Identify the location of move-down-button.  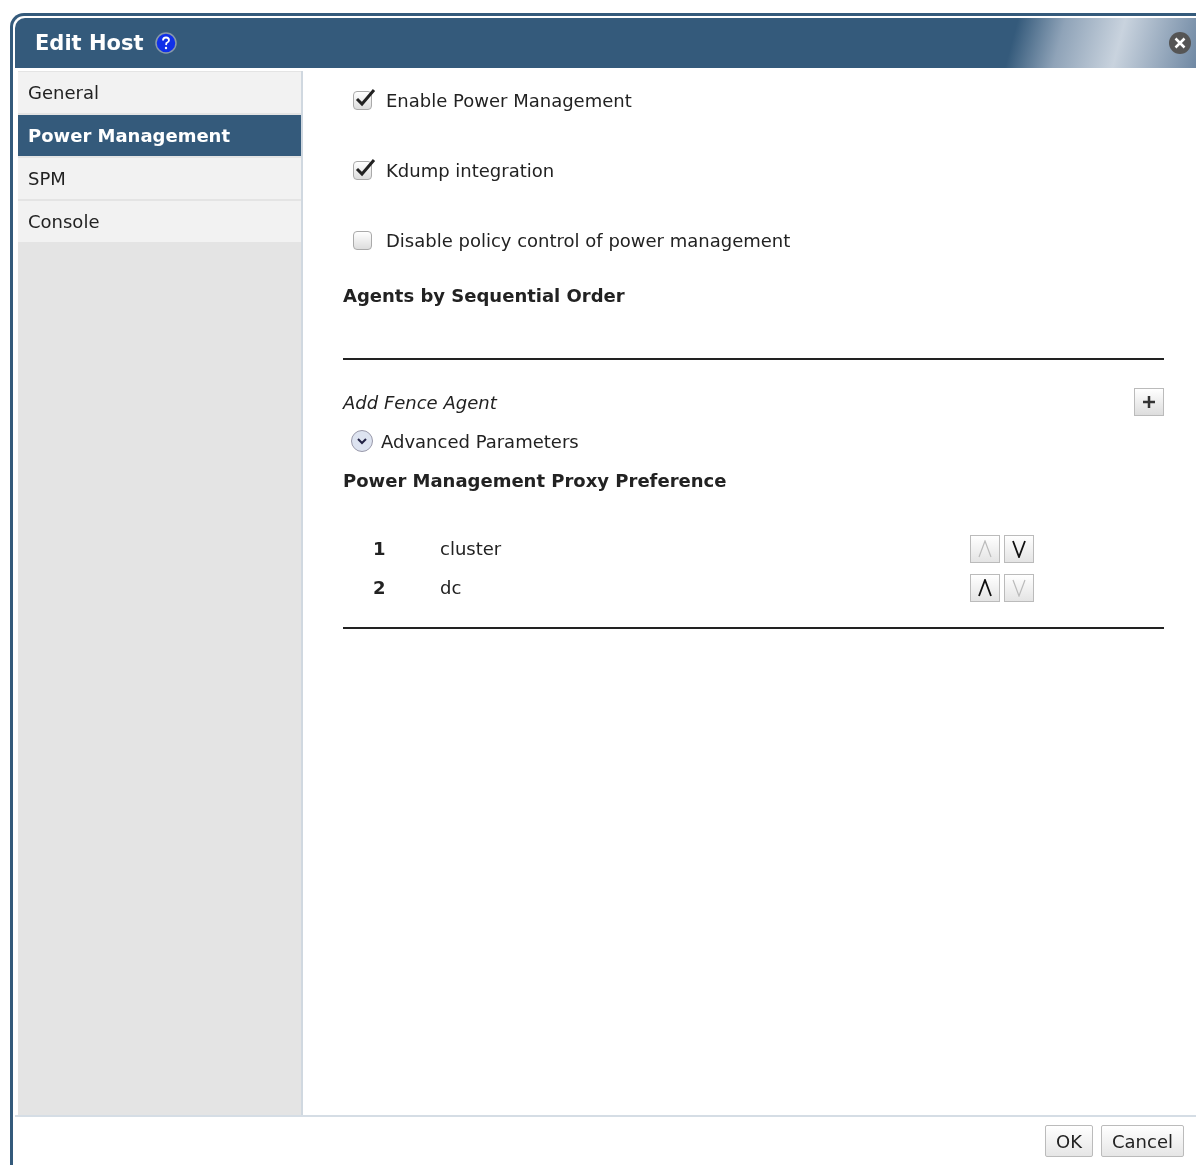
(1019, 548).